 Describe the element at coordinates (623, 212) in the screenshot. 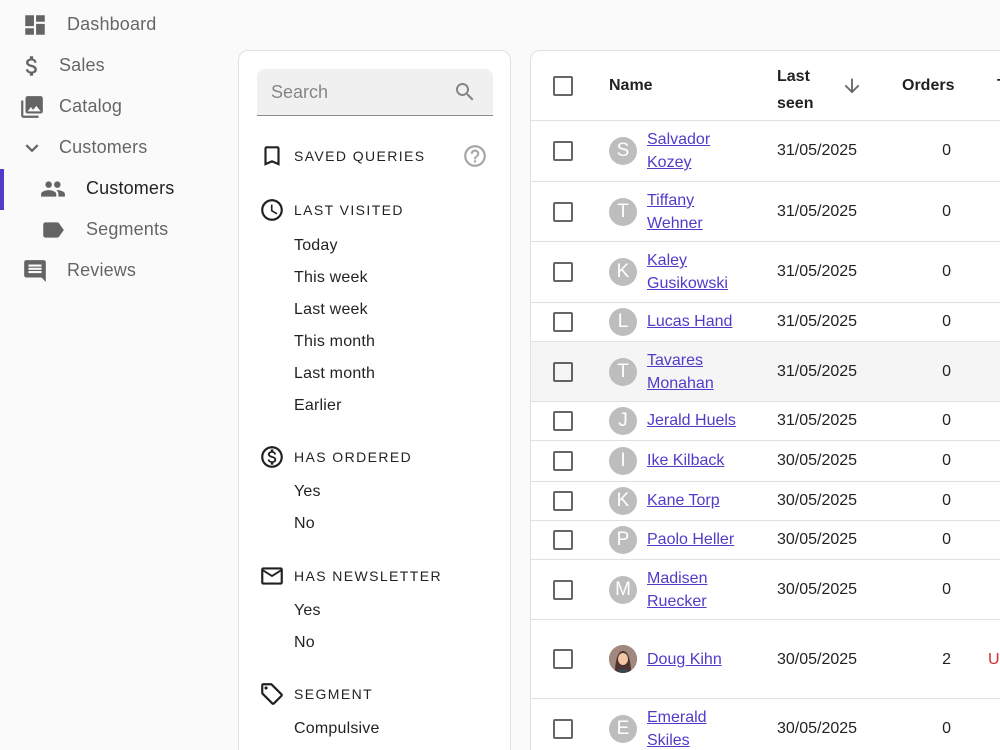

I see `avatar: T` at that location.